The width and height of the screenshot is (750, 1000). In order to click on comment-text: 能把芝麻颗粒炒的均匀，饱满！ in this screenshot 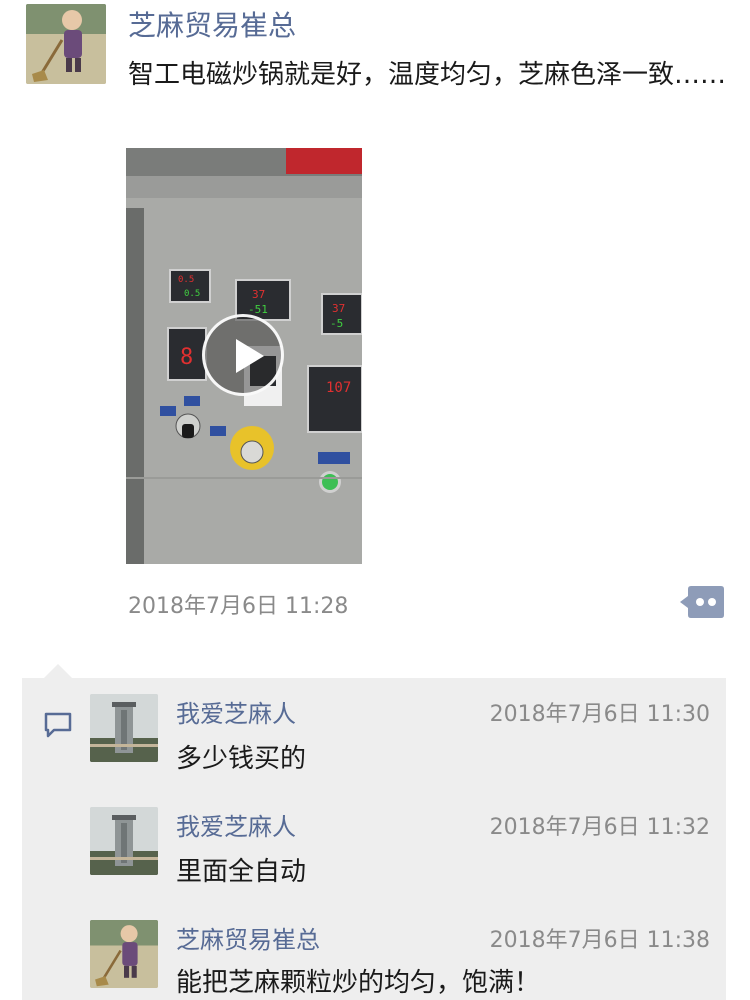, I will do `click(358, 980)`.